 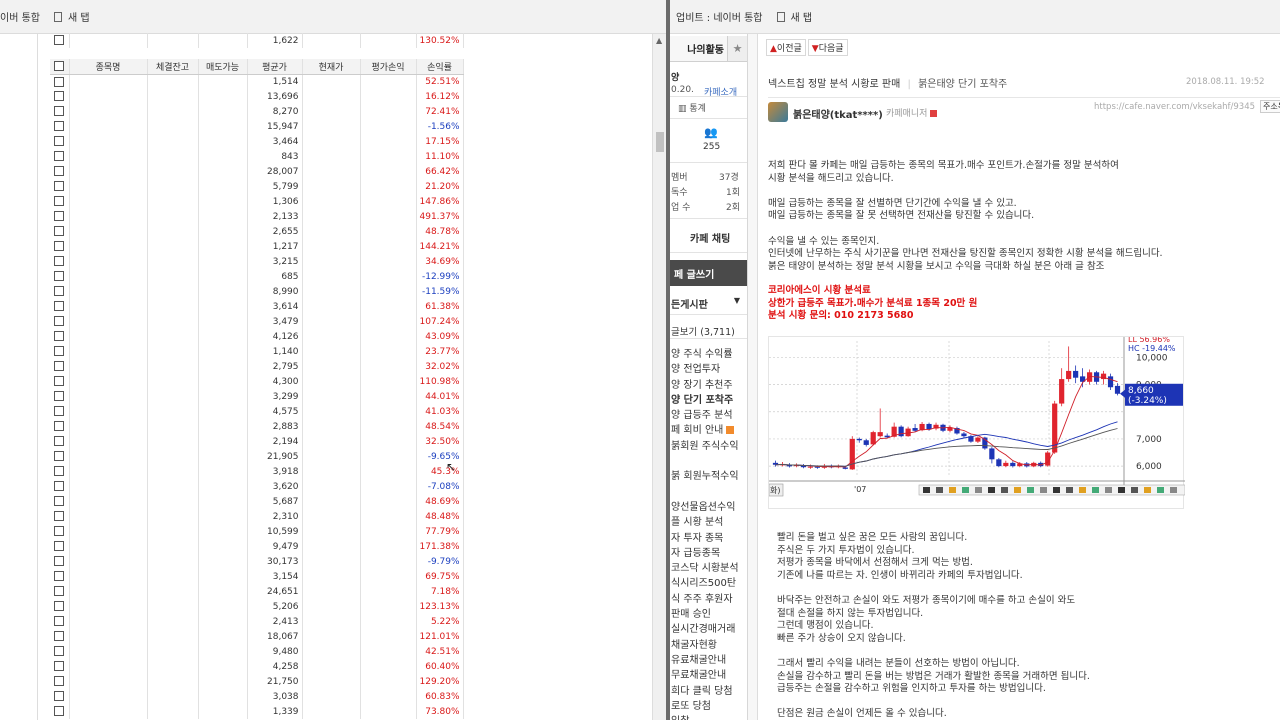 What do you see at coordinates (703, 331) in the screenshot?
I see `all-posts-link: 글보기 (3,711)` at bounding box center [703, 331].